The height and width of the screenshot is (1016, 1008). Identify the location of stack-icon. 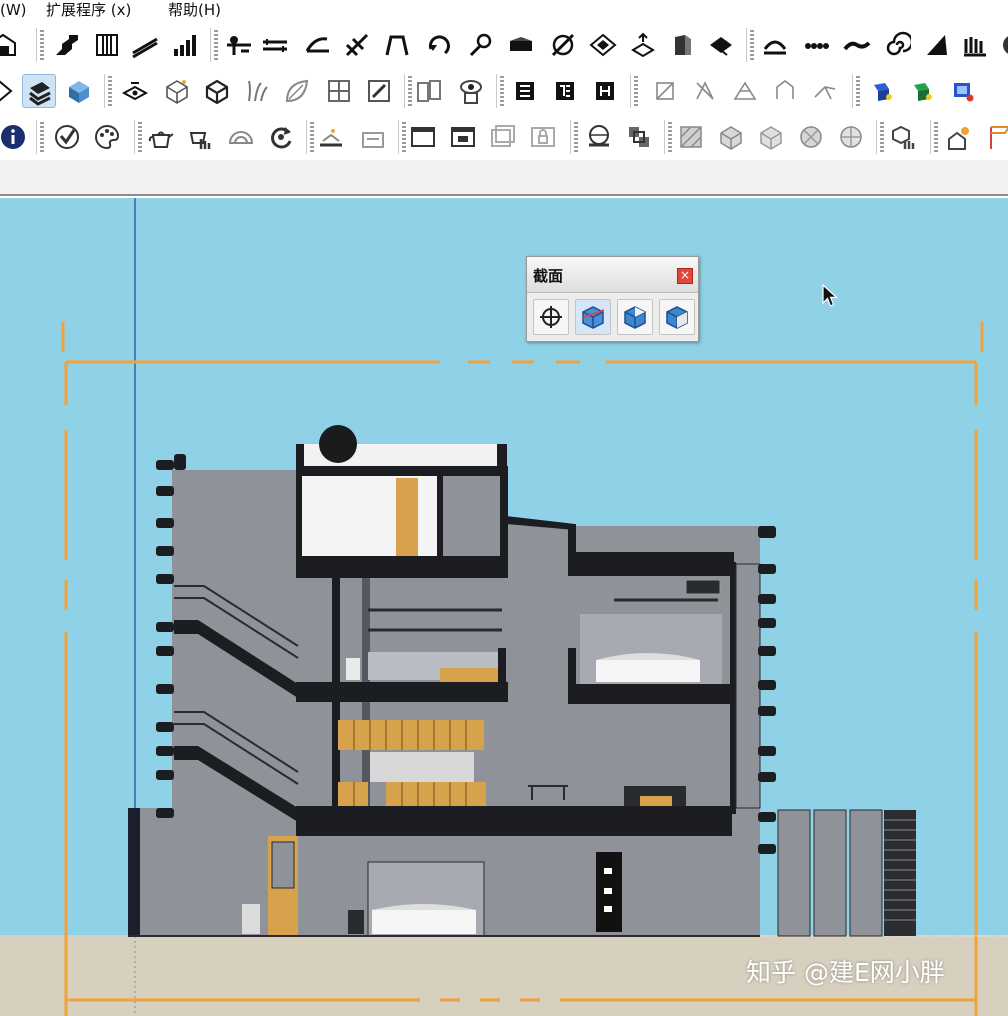
(639, 137).